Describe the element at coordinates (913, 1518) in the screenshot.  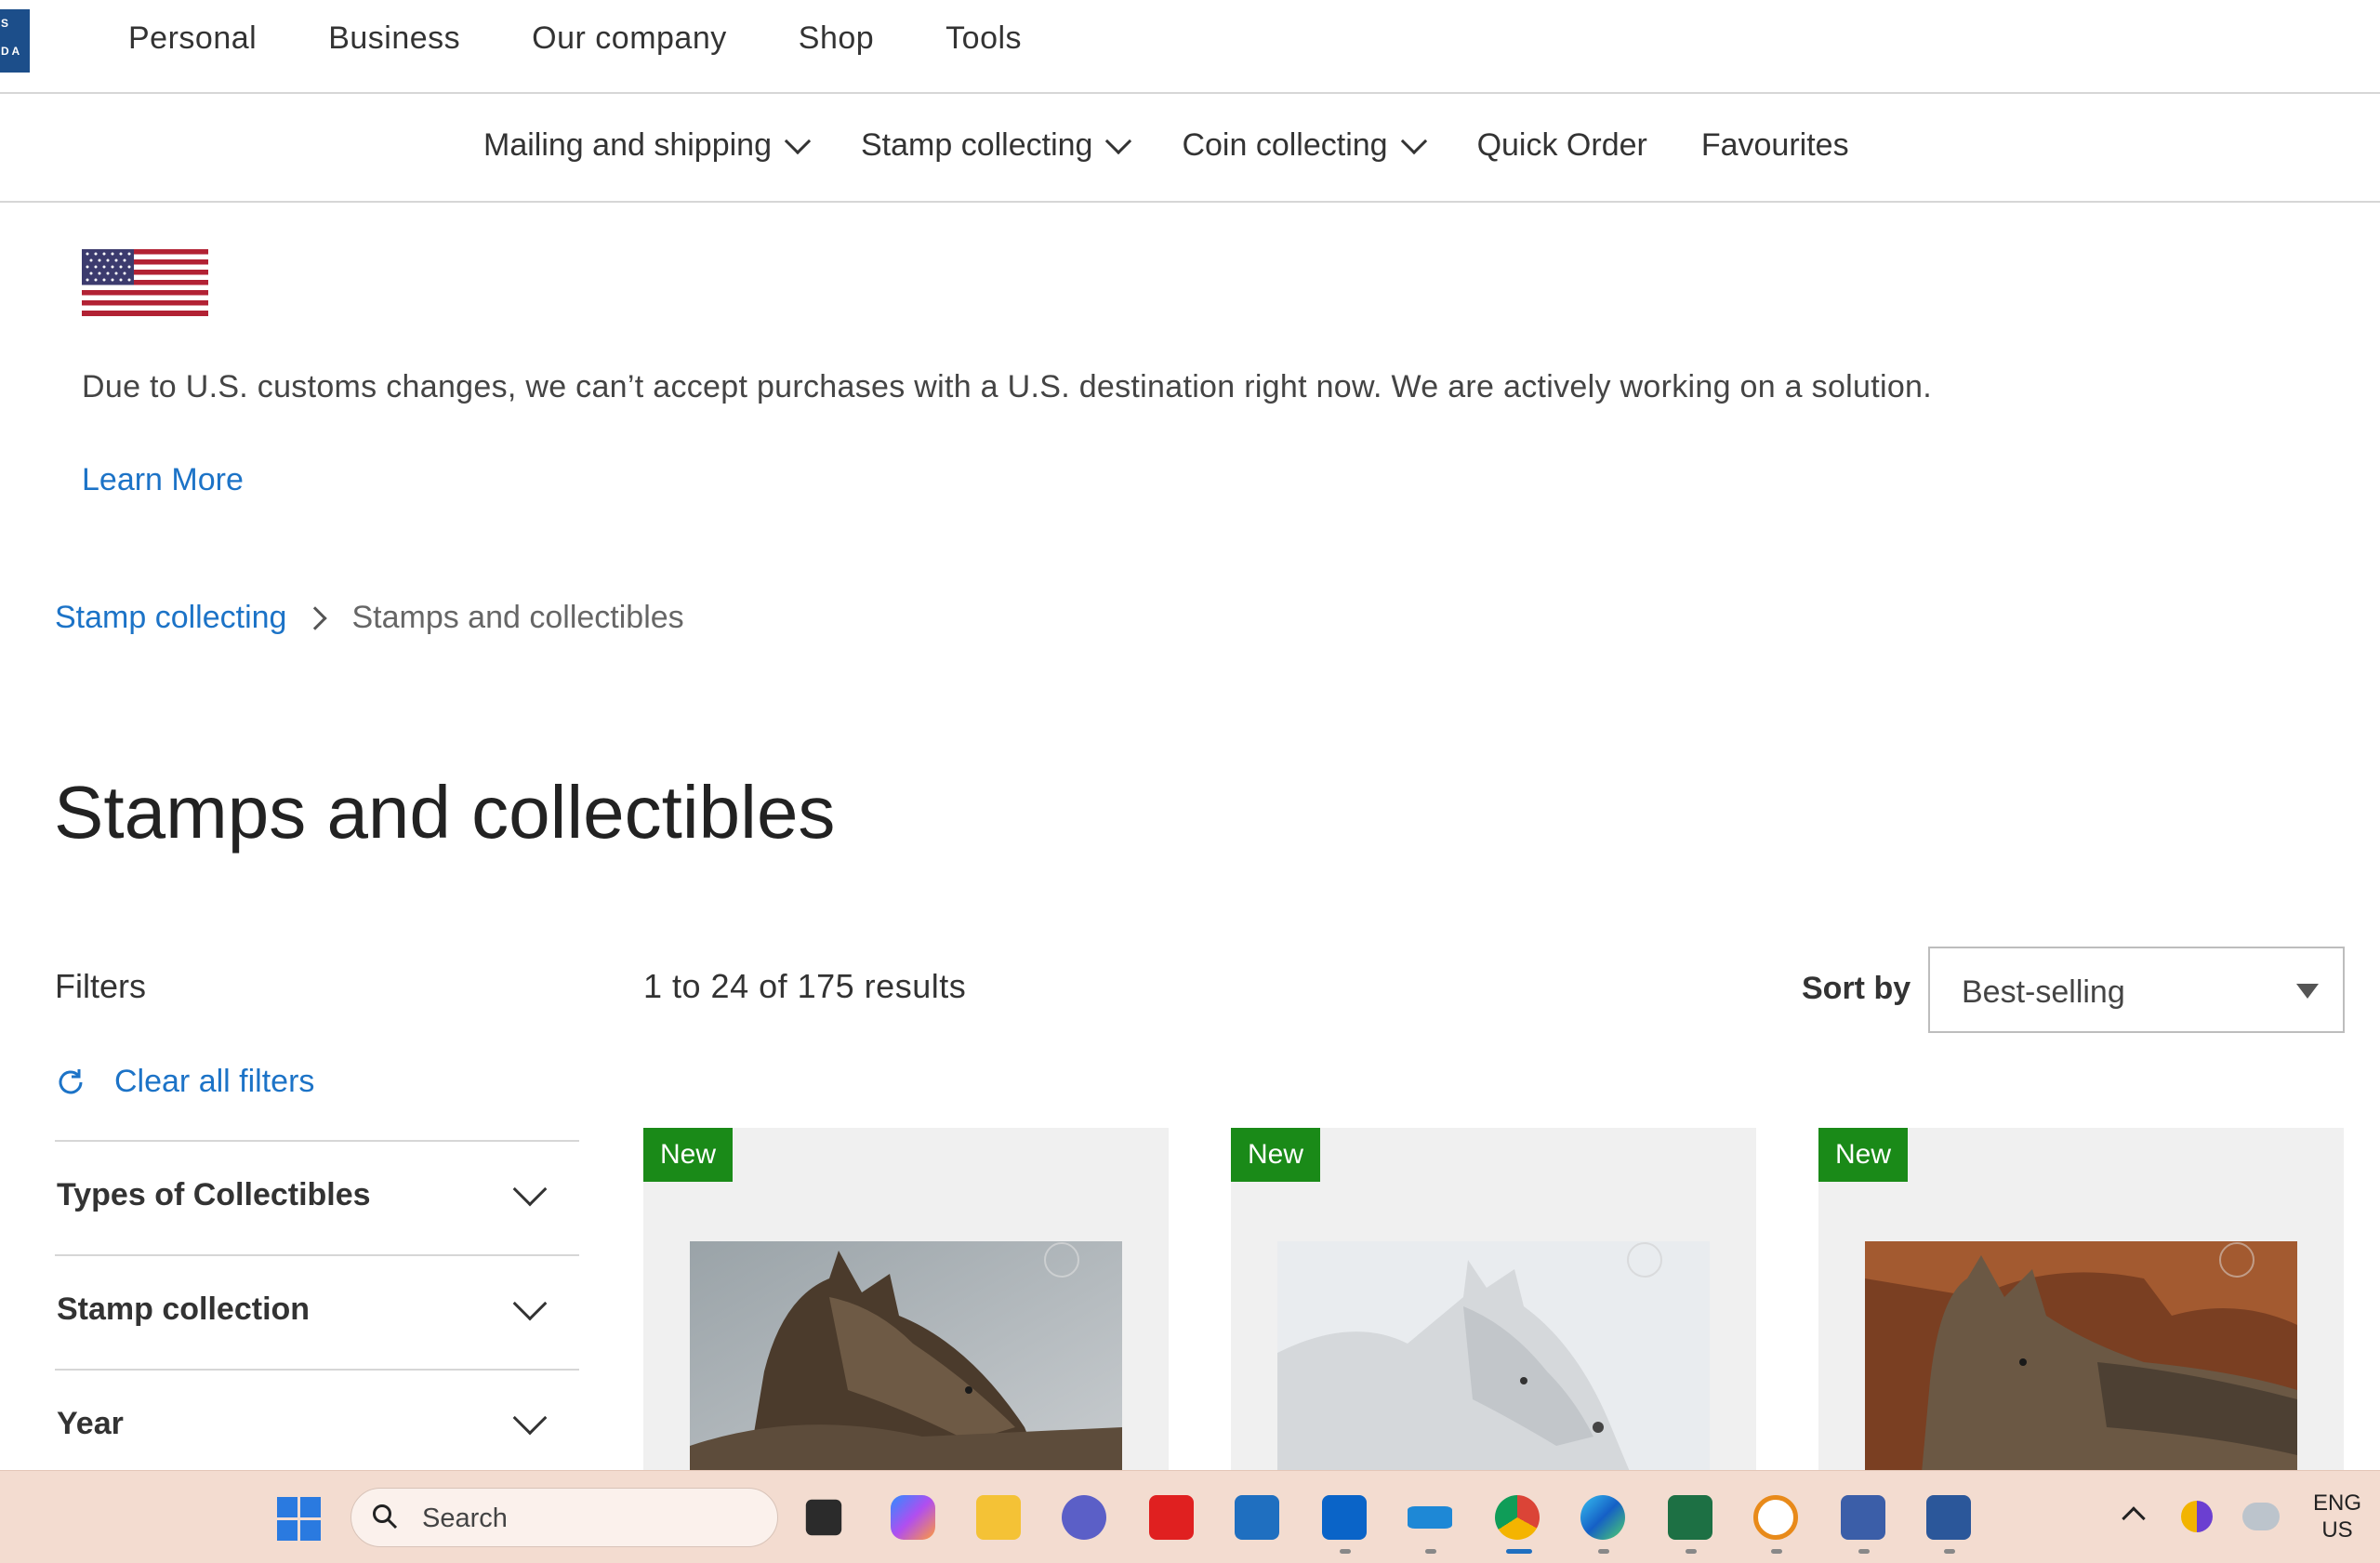
I see `copilot-icon` at that location.